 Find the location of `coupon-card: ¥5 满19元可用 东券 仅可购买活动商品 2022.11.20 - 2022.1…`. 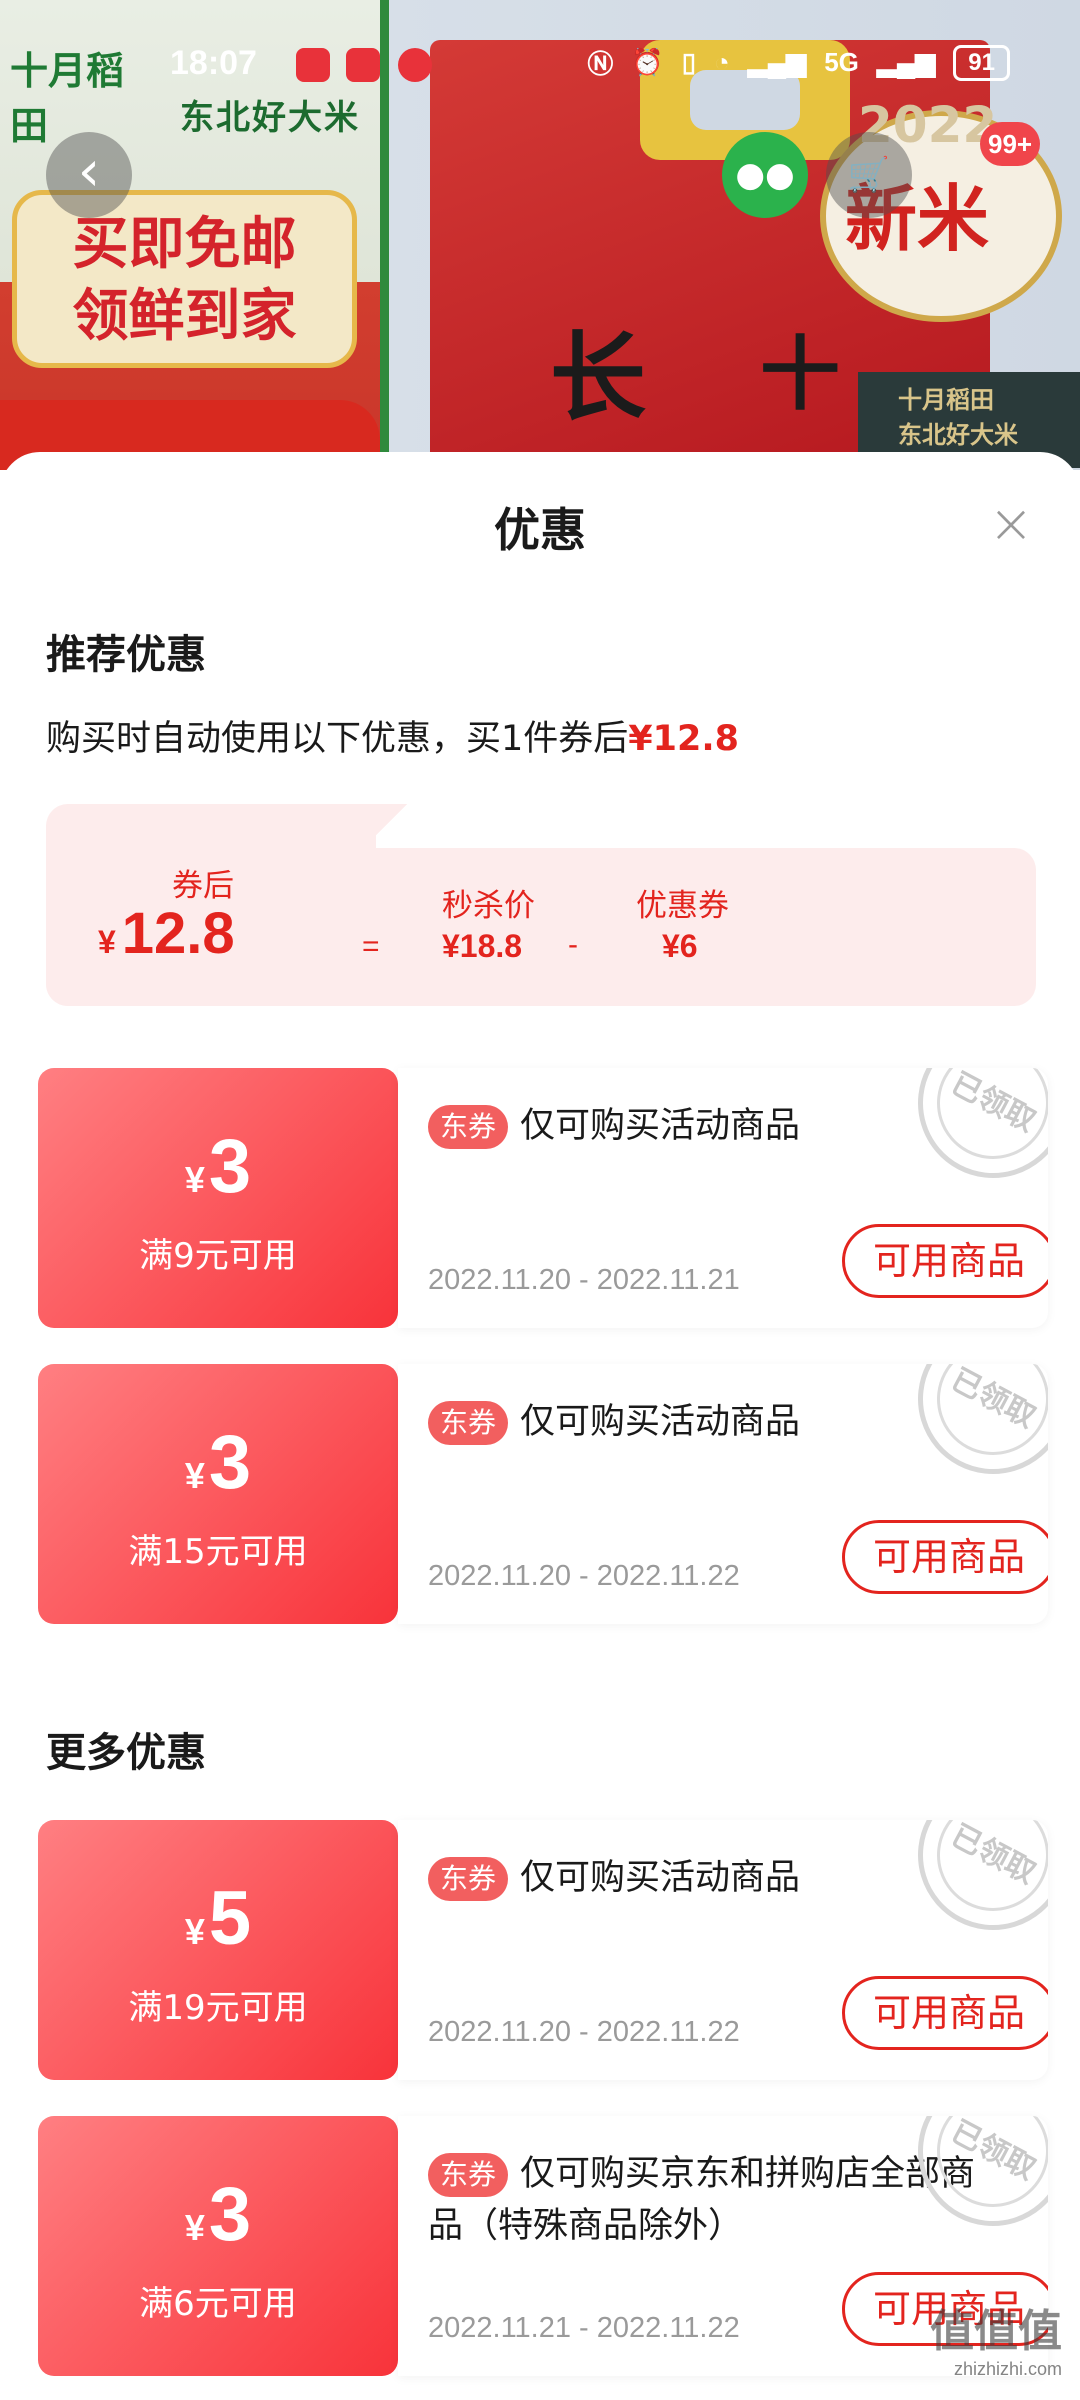

coupon-card: ¥5 满19元可用 东券 仅可购买活动商品 2022.11.20 - 2022.1… is located at coordinates (543, 1950).